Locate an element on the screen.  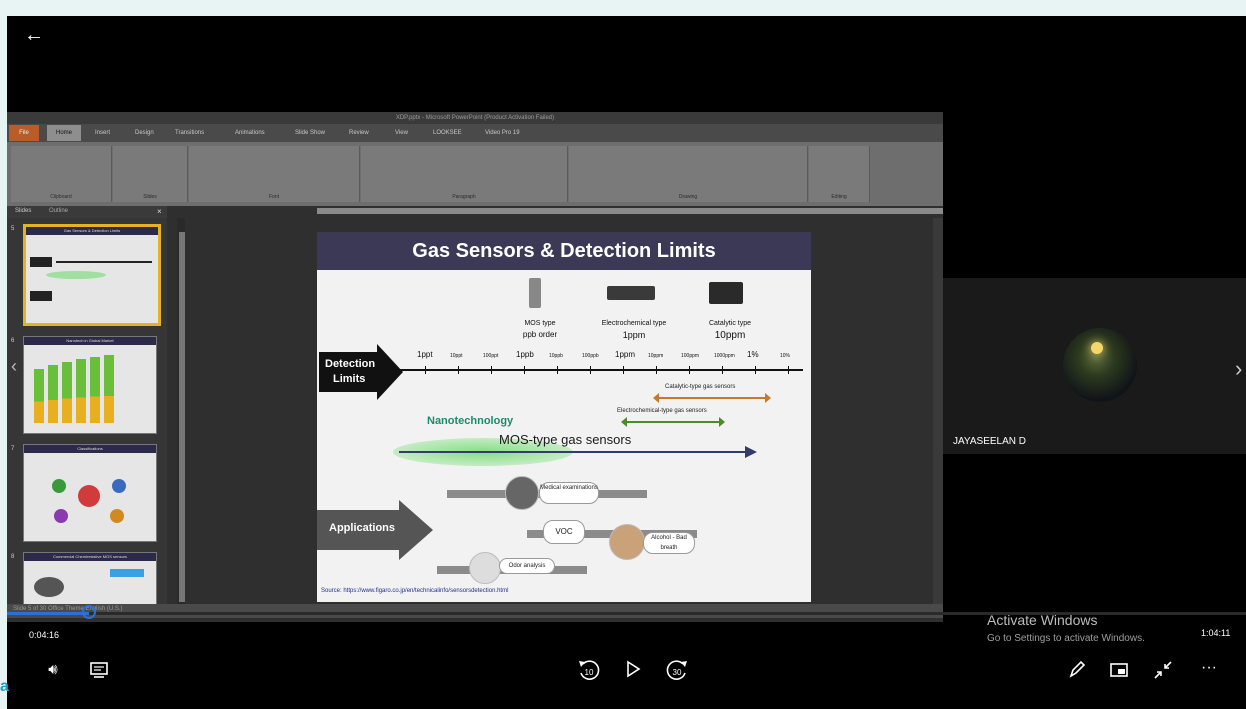
catalytic-sensor-image is located at coordinates (726, 293).